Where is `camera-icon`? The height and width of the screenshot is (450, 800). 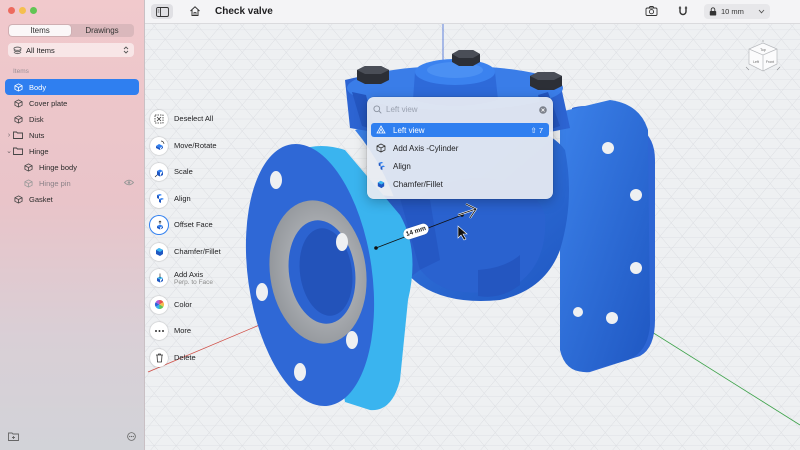 camera-icon is located at coordinates (651, 11).